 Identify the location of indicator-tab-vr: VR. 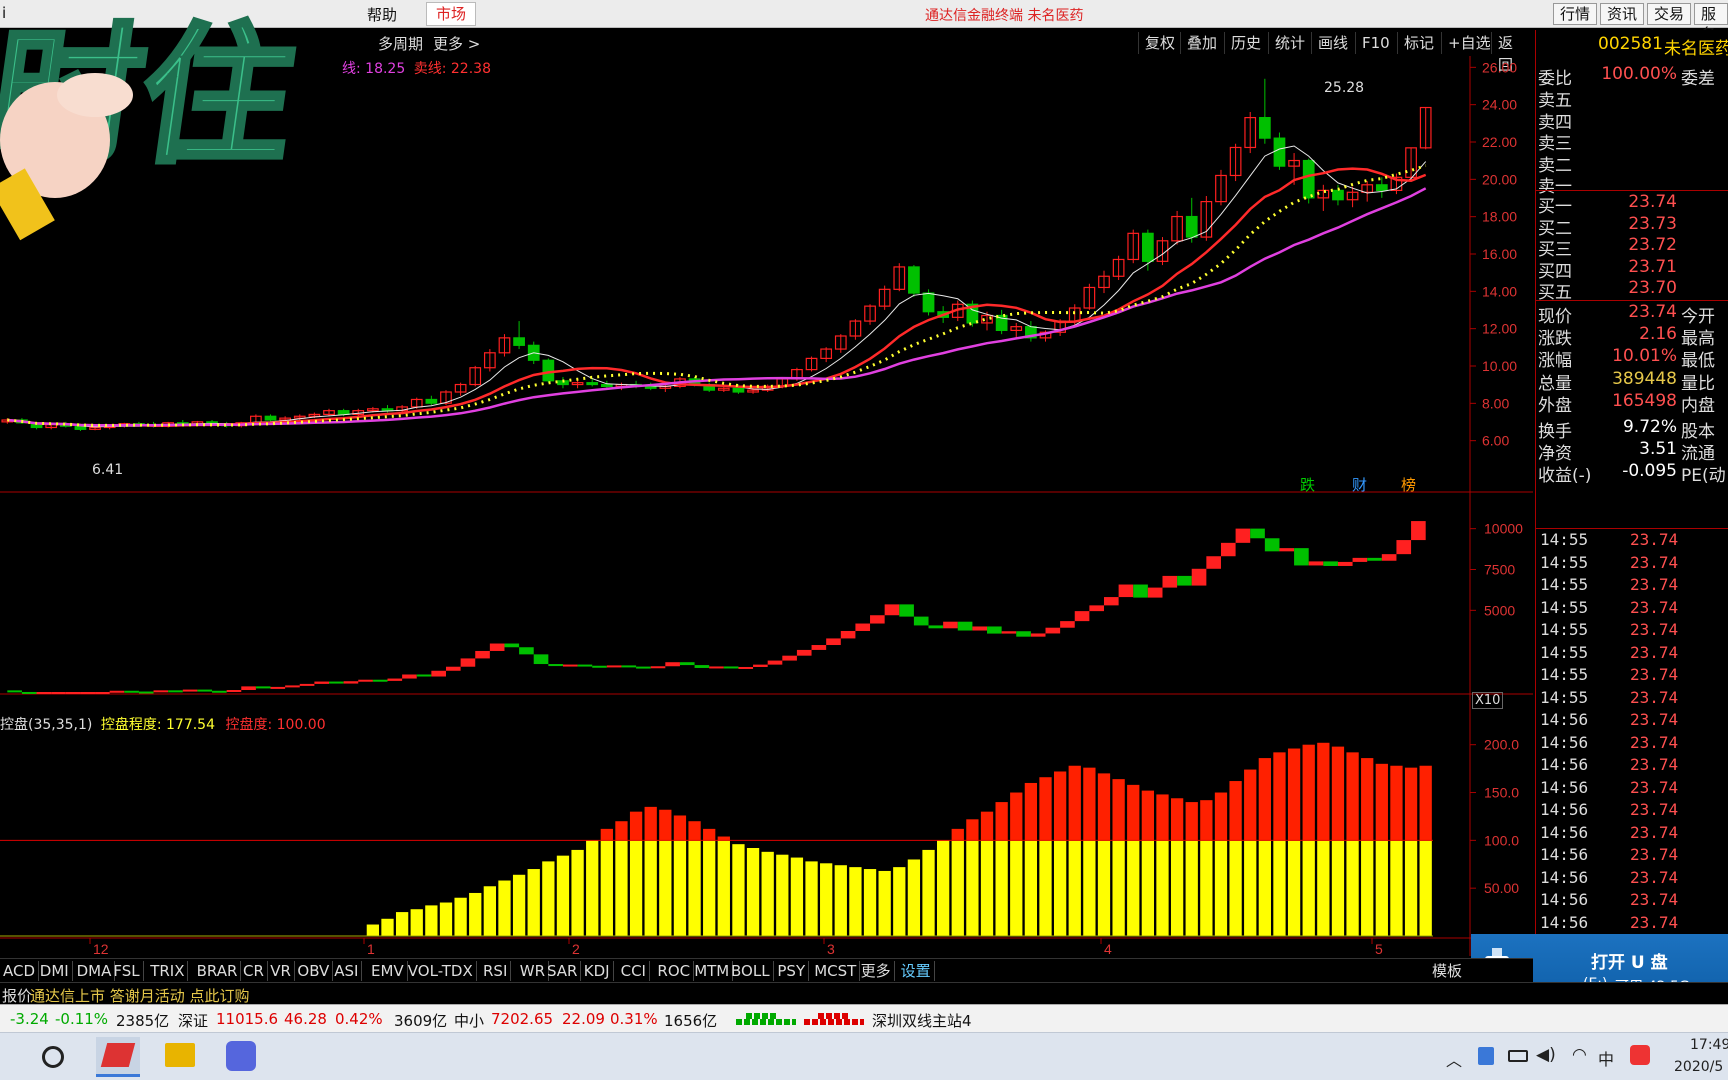
(281, 971).